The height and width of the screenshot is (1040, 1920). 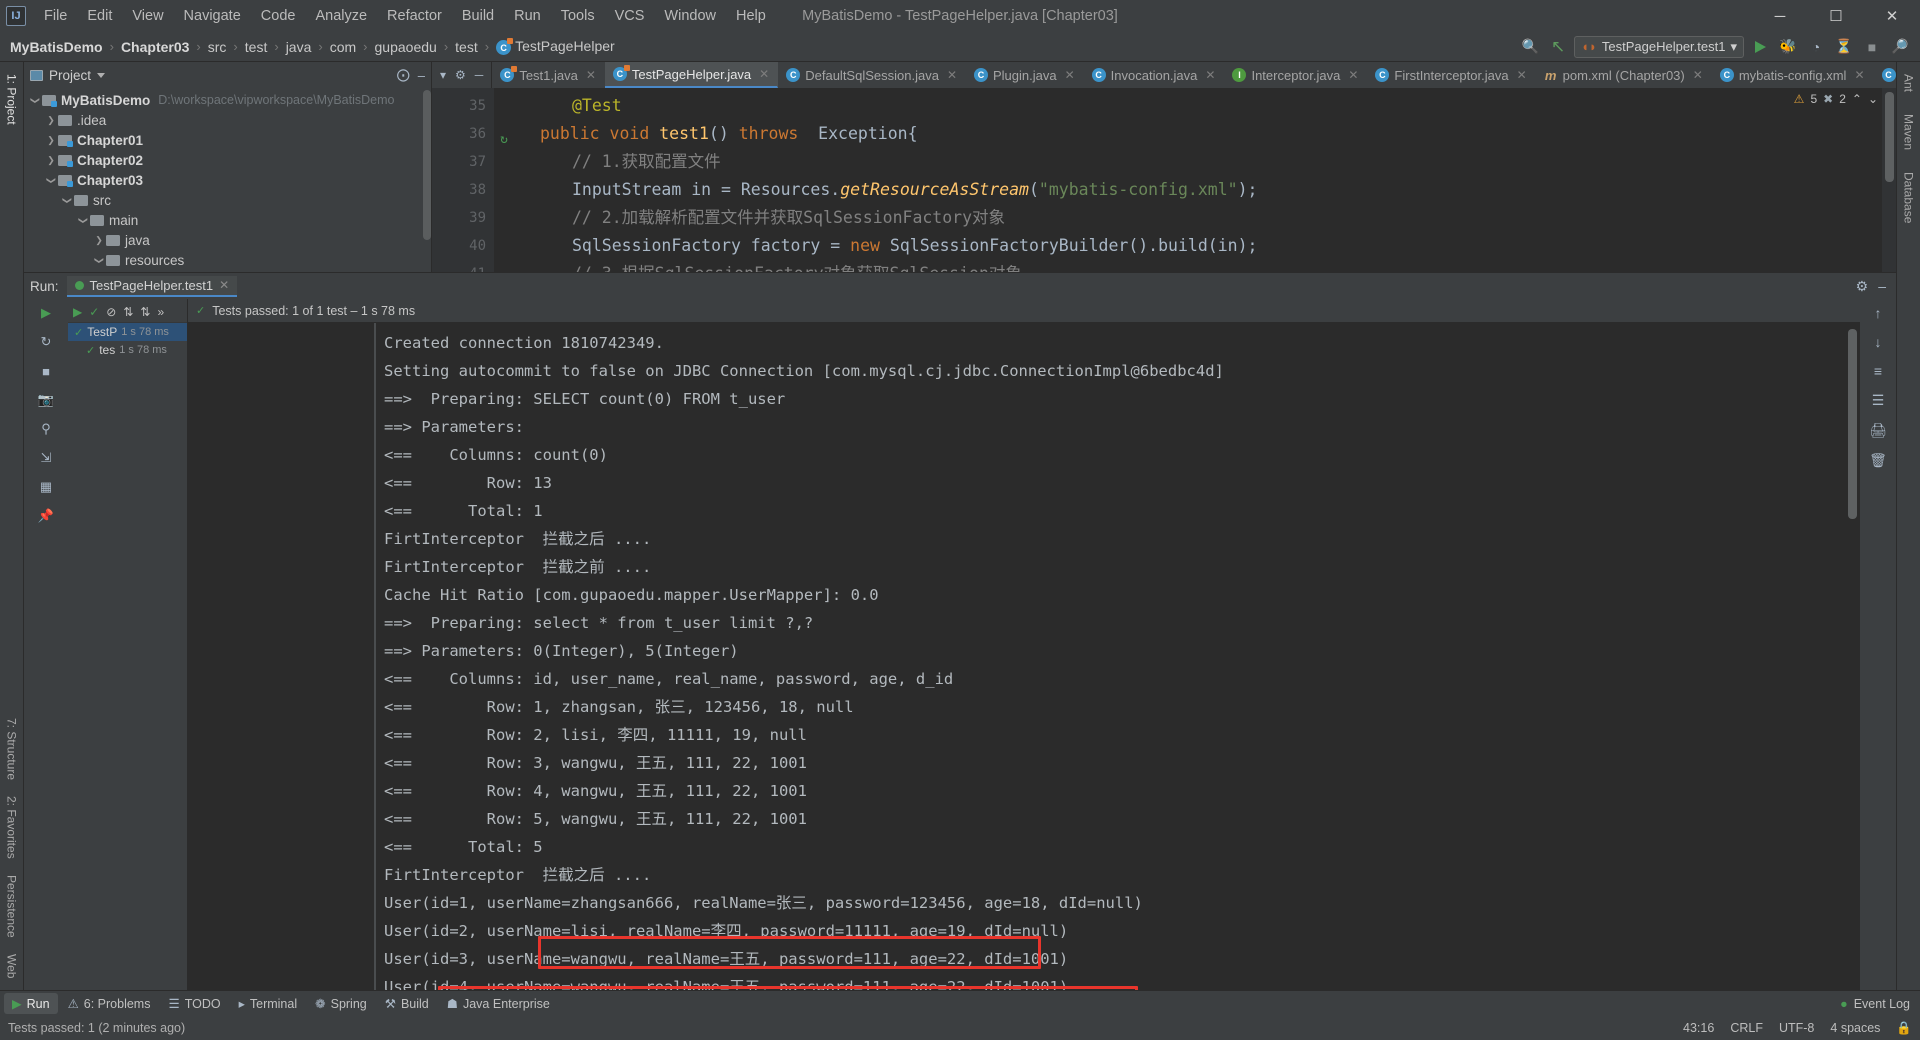 I want to click on run-session-tab: TestPageHelper.test1 ✕, so click(x=152, y=286).